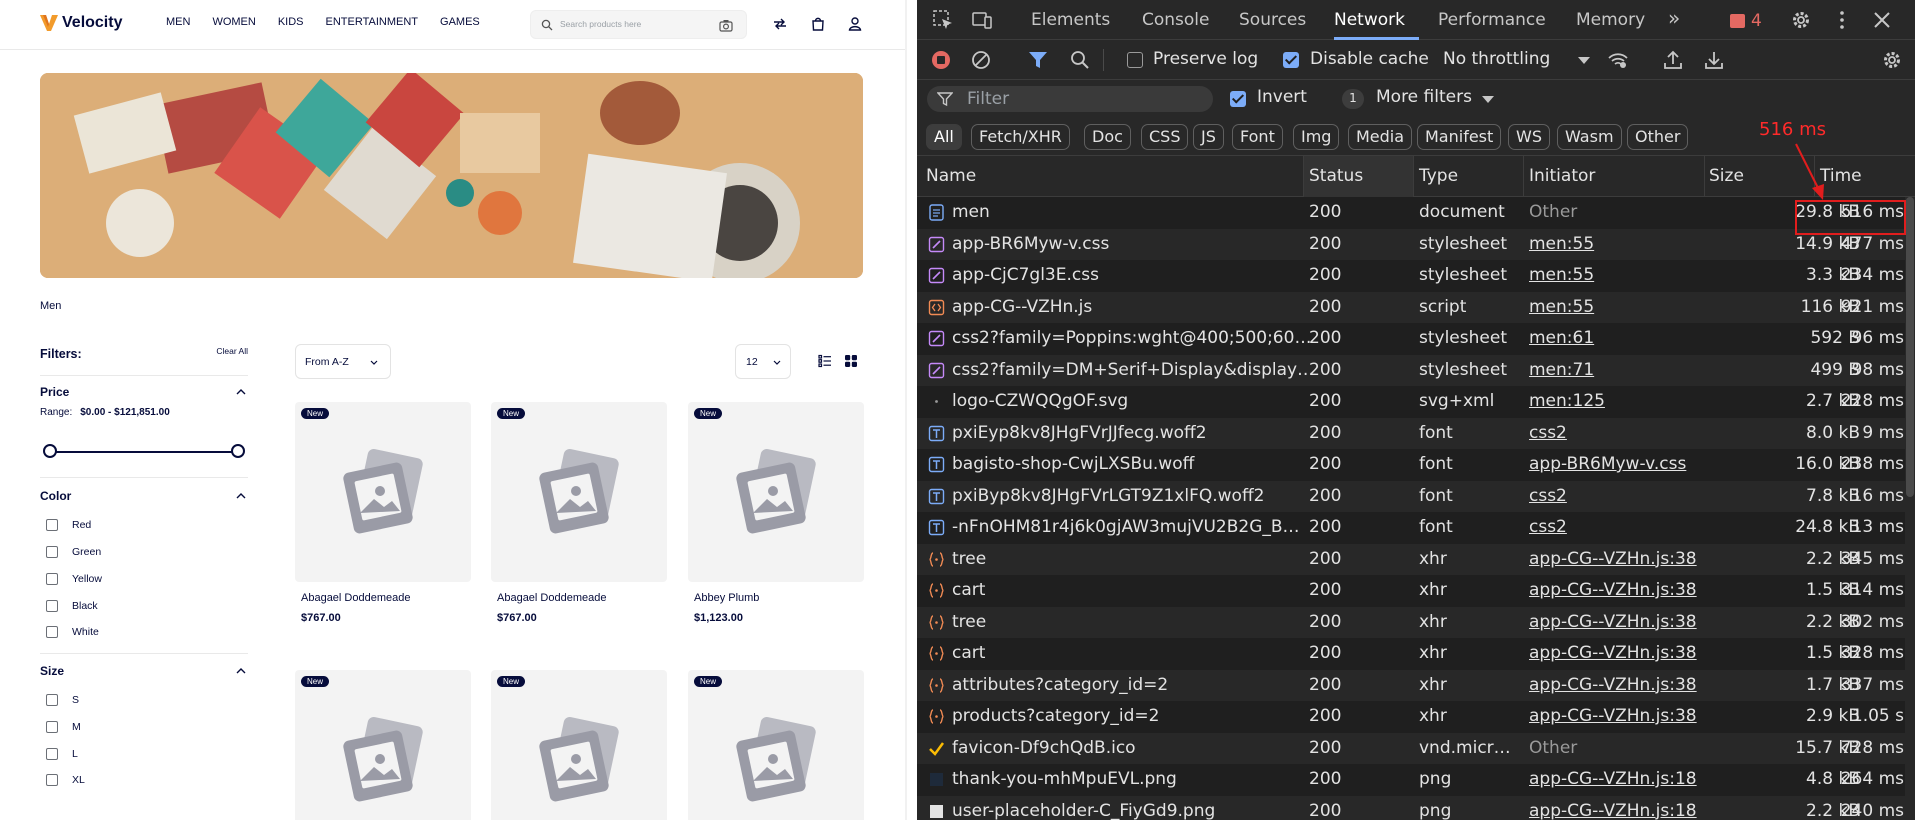 Image resolution: width=1915 pixels, height=820 pixels. What do you see at coordinates (1133, 433) in the screenshot?
I see `request-name: pxiEyp8kv8JHgFVrJJfecg.woff2` at bounding box center [1133, 433].